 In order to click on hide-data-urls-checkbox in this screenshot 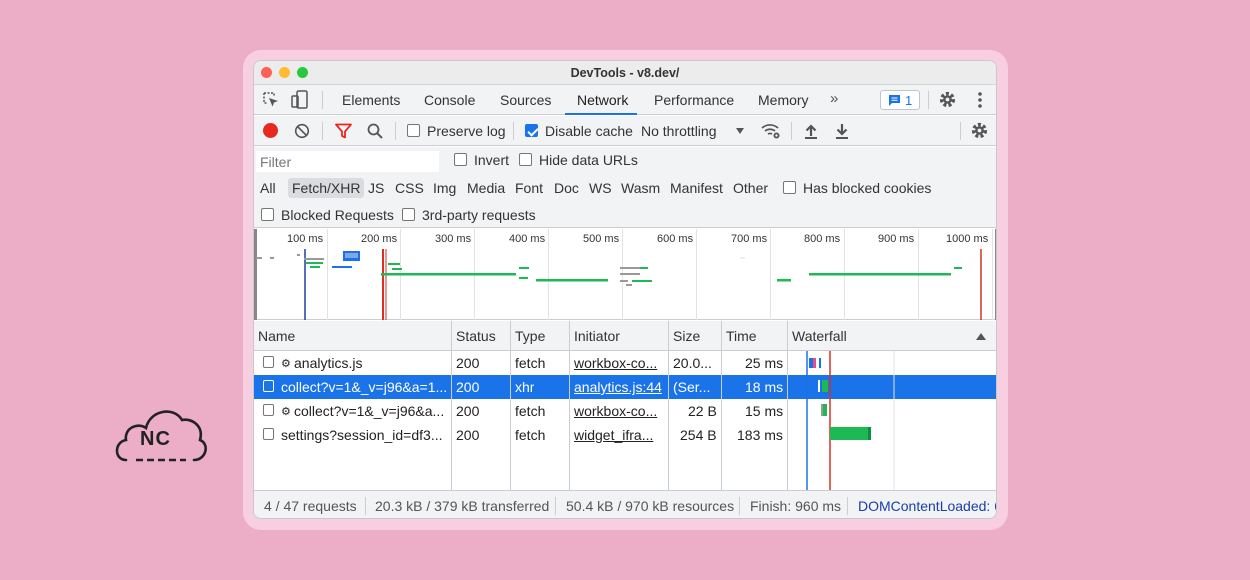, I will do `click(525, 159)`.